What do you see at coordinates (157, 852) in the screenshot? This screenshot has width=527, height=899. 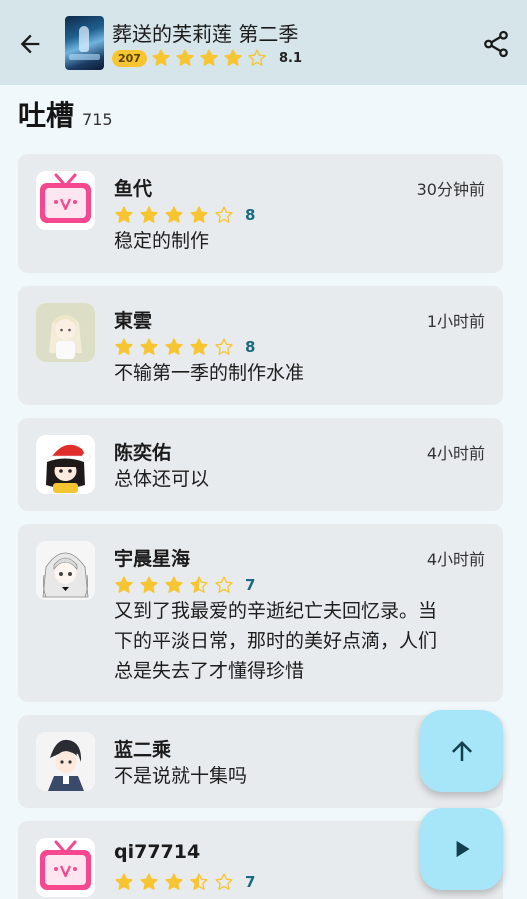 I see `comment-username: qi77714` at bounding box center [157, 852].